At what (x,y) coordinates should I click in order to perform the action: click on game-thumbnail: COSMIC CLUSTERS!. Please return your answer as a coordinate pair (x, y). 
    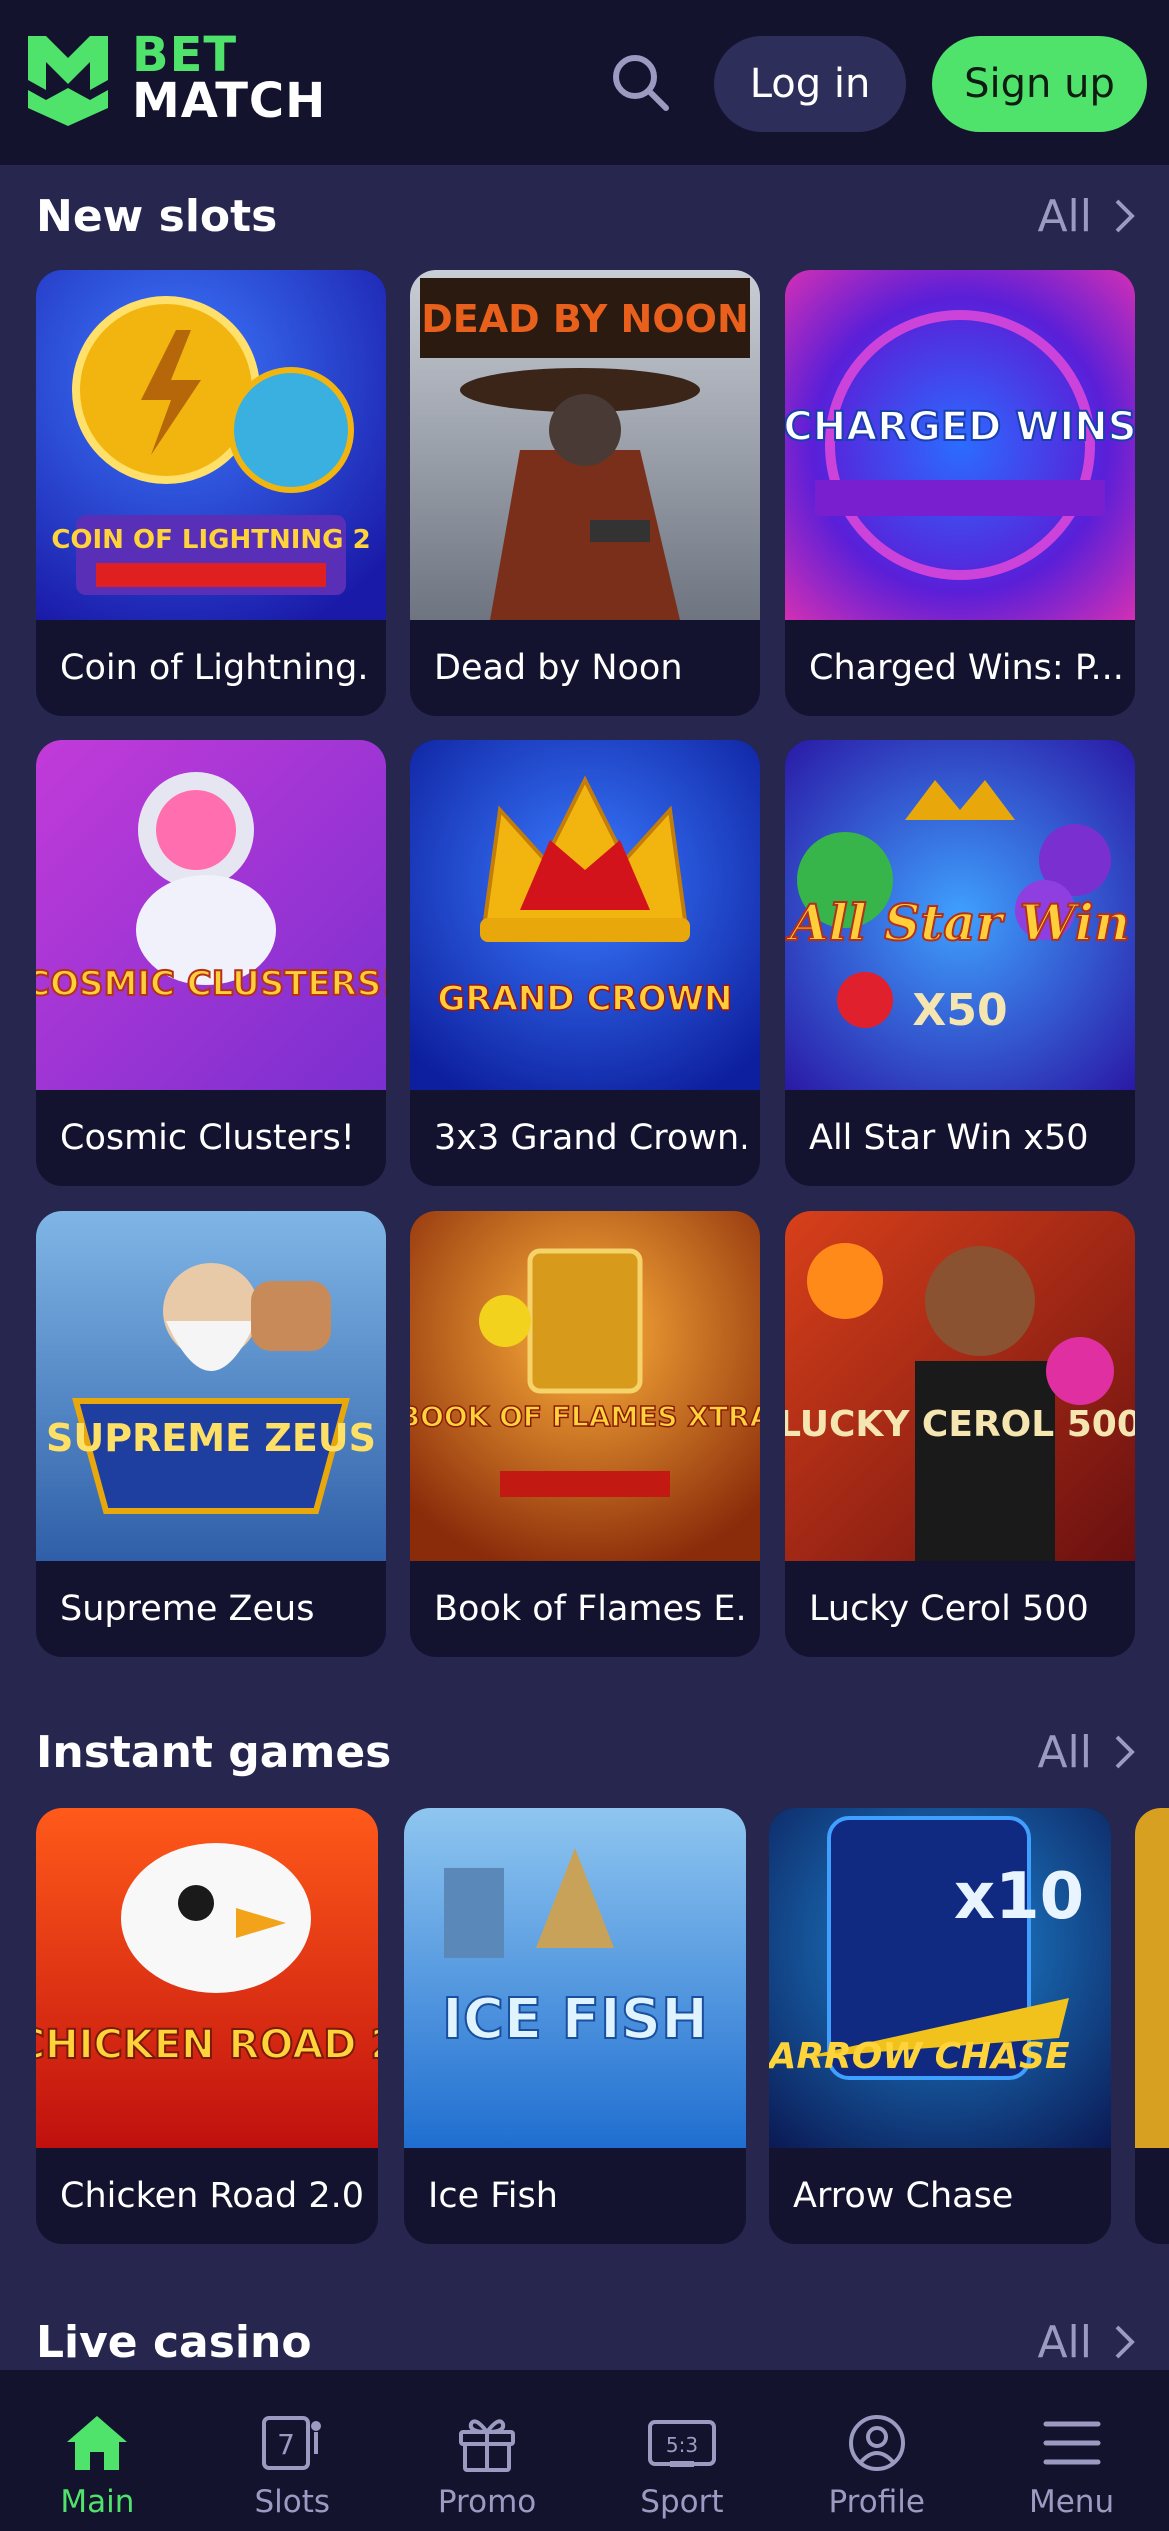
    Looking at the image, I should click on (211, 915).